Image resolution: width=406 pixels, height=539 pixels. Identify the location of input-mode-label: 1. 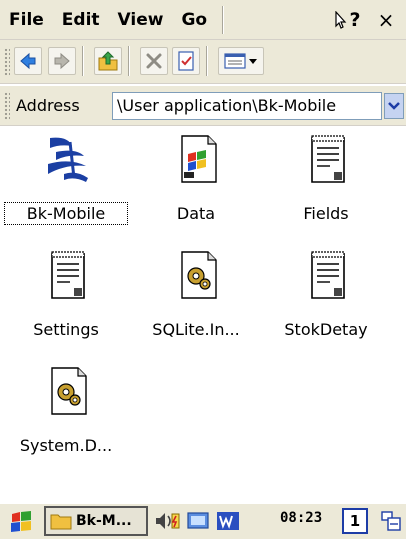
(355, 521).